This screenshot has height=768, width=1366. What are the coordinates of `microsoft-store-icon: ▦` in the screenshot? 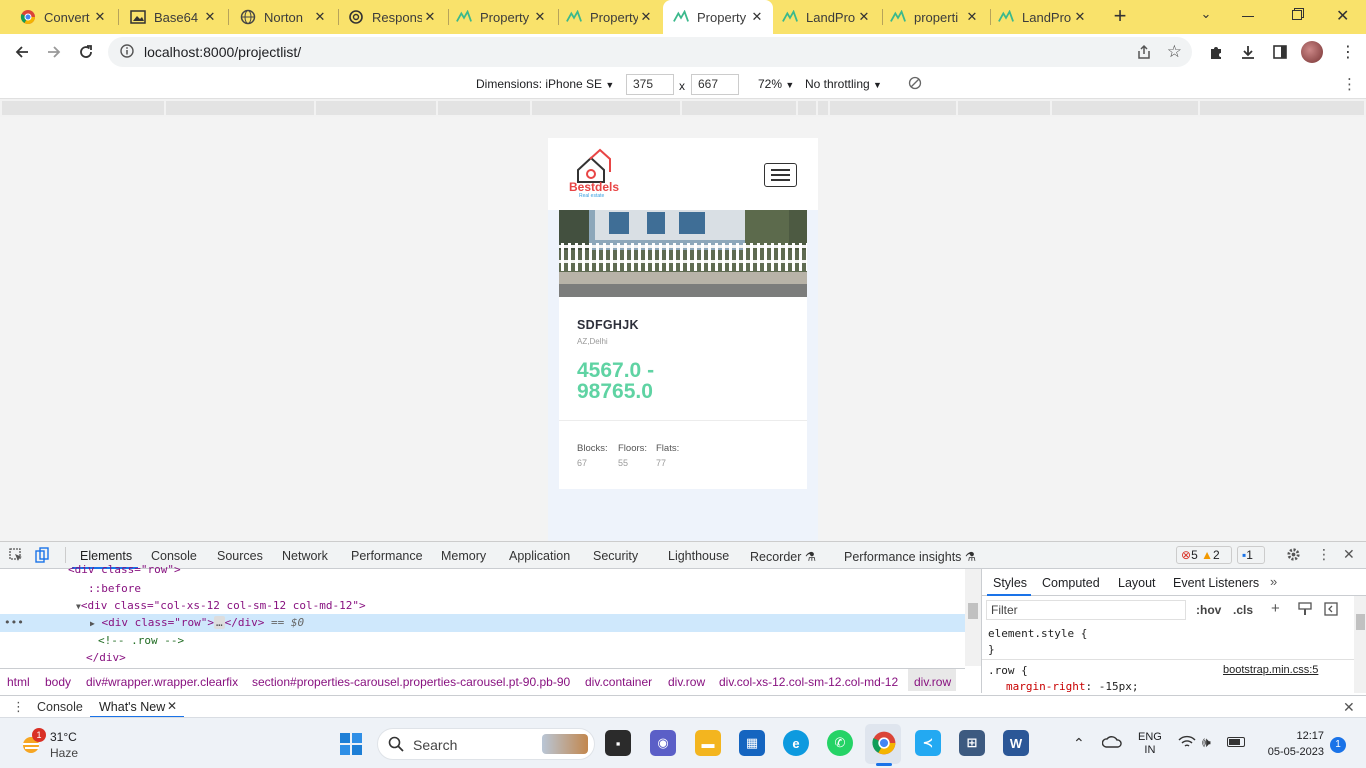 It's located at (752, 743).